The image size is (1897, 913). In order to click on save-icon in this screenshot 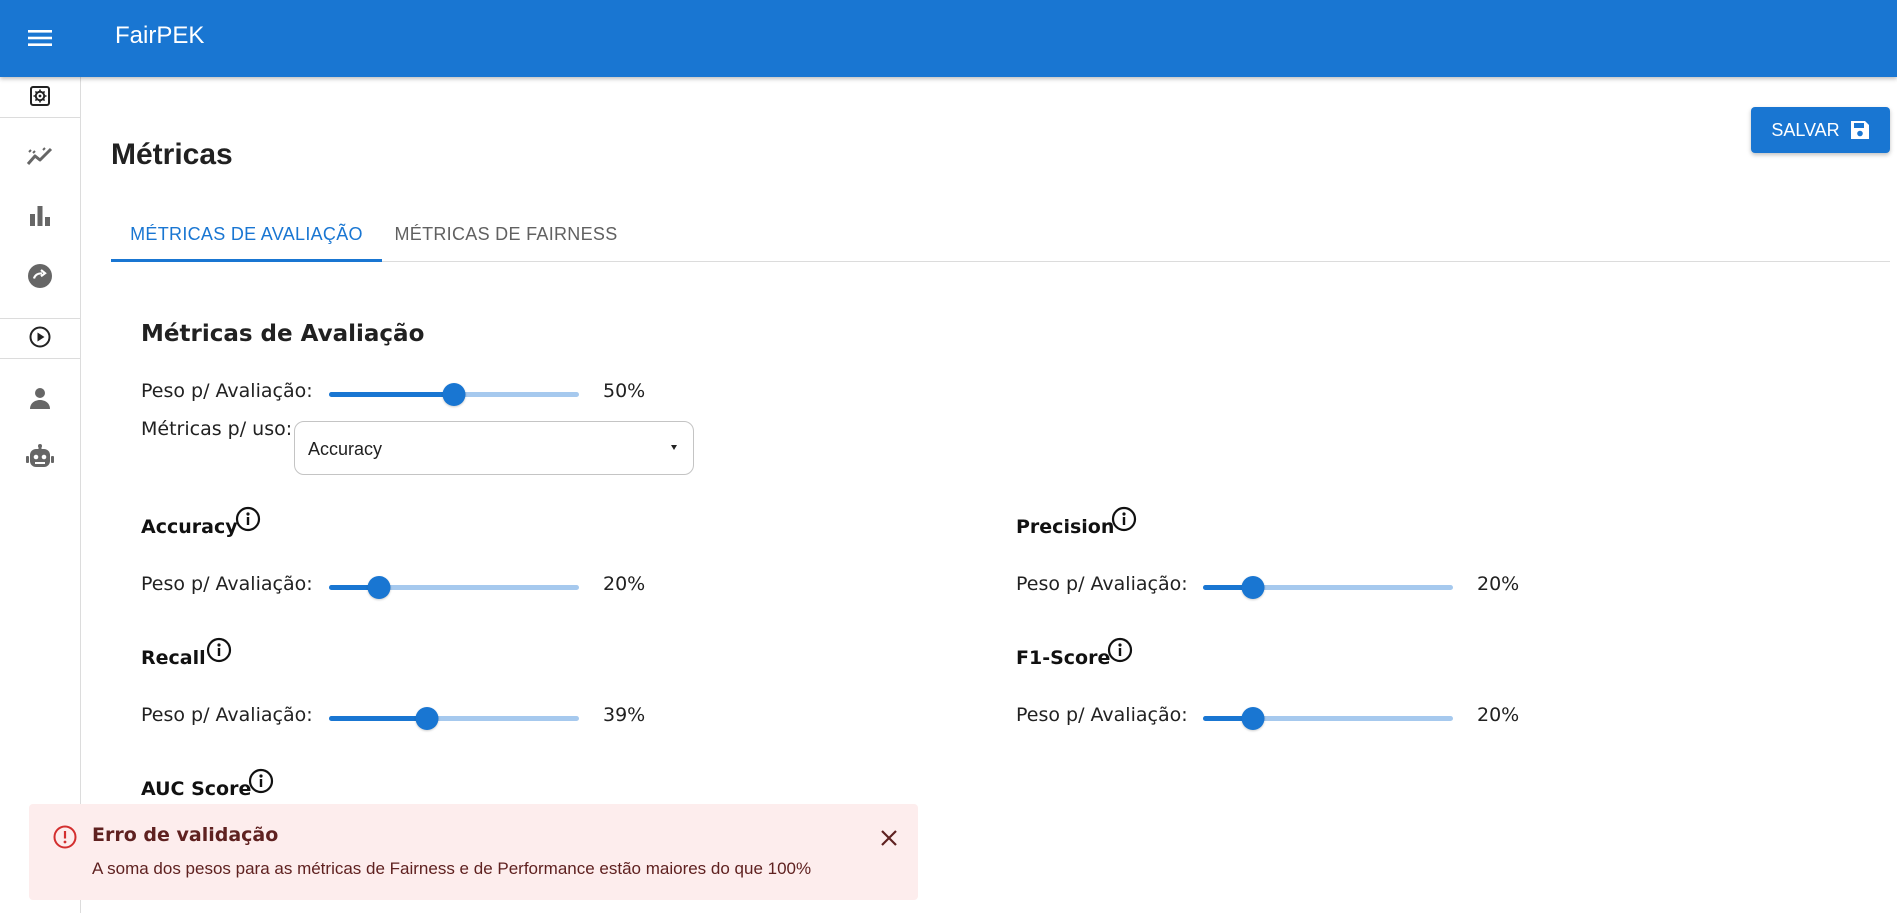, I will do `click(1859, 130)`.